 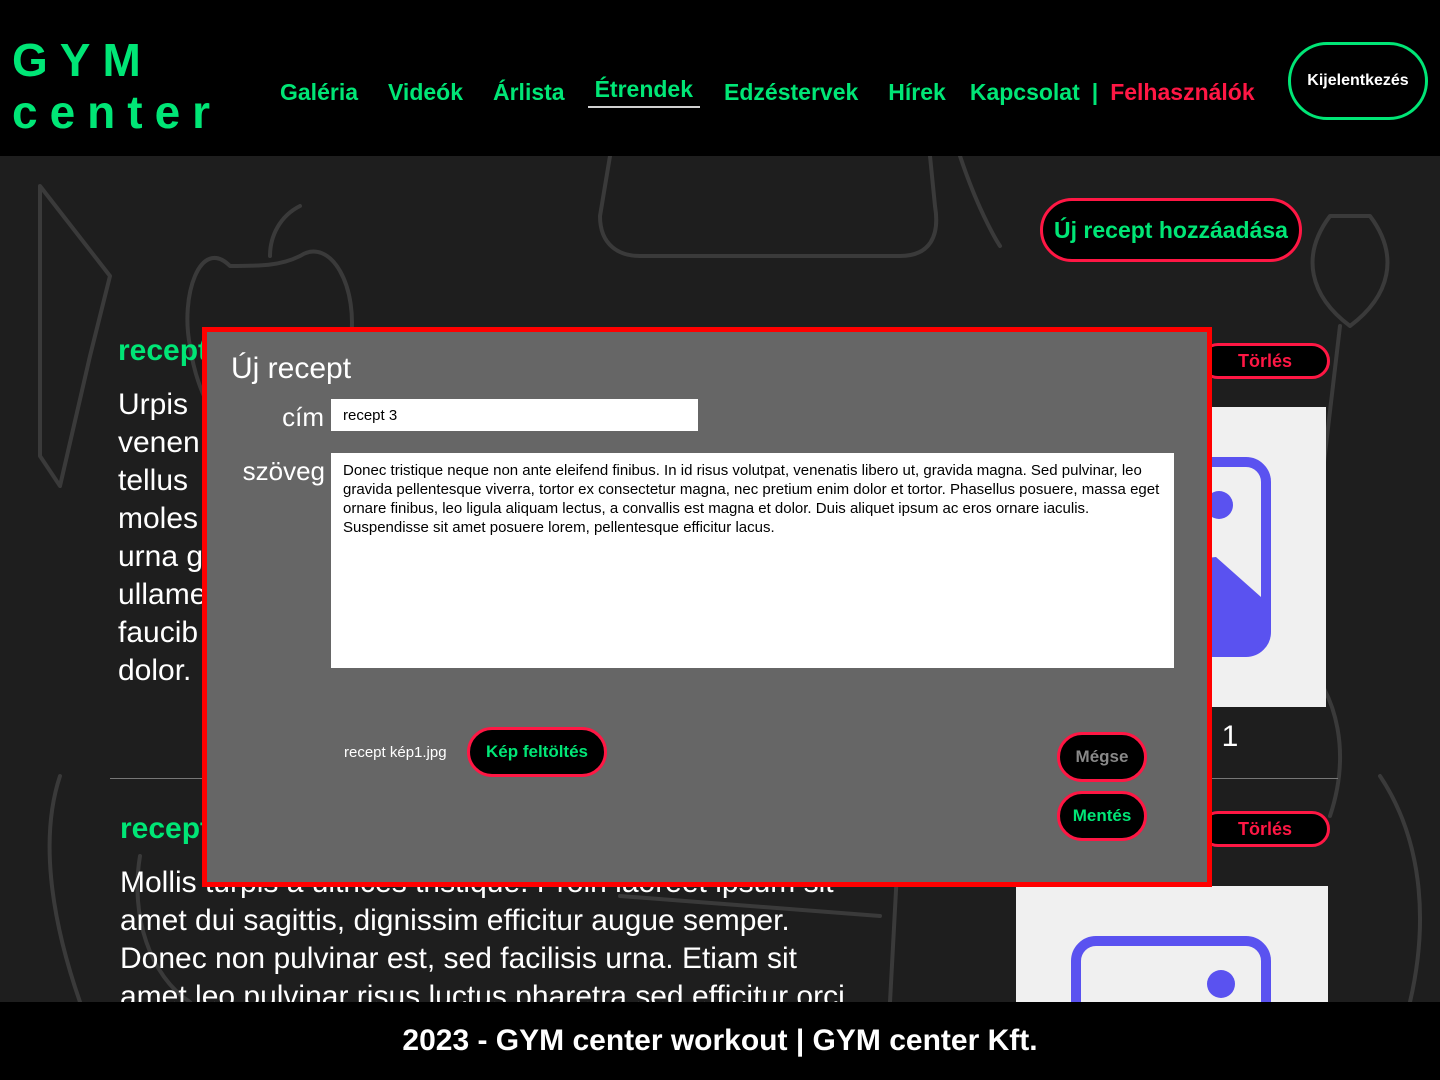 What do you see at coordinates (1102, 816) in the screenshot?
I see `save-button: Mentés` at bounding box center [1102, 816].